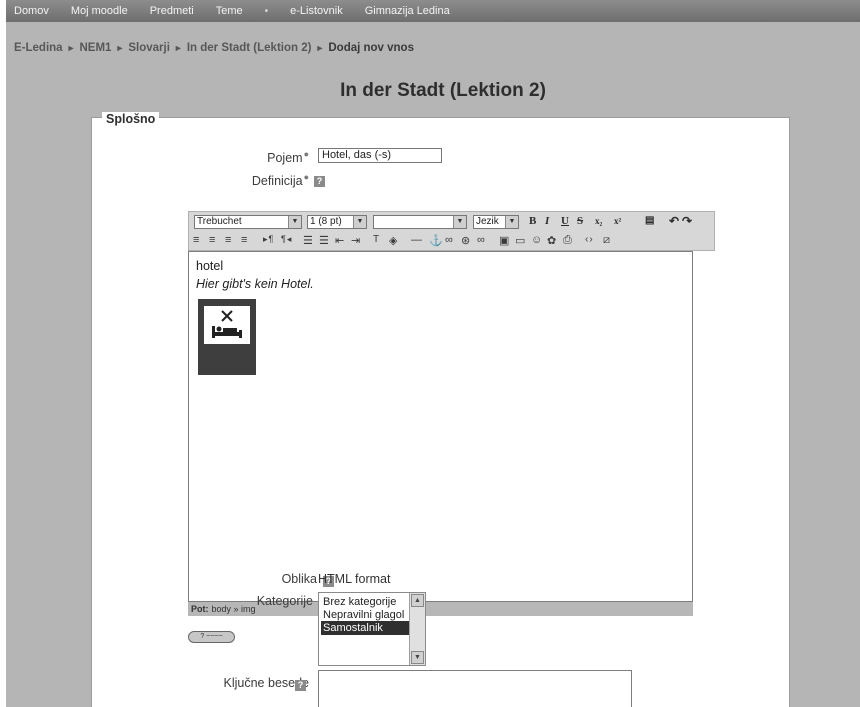  I want to click on bold-icon: B, so click(532, 221).